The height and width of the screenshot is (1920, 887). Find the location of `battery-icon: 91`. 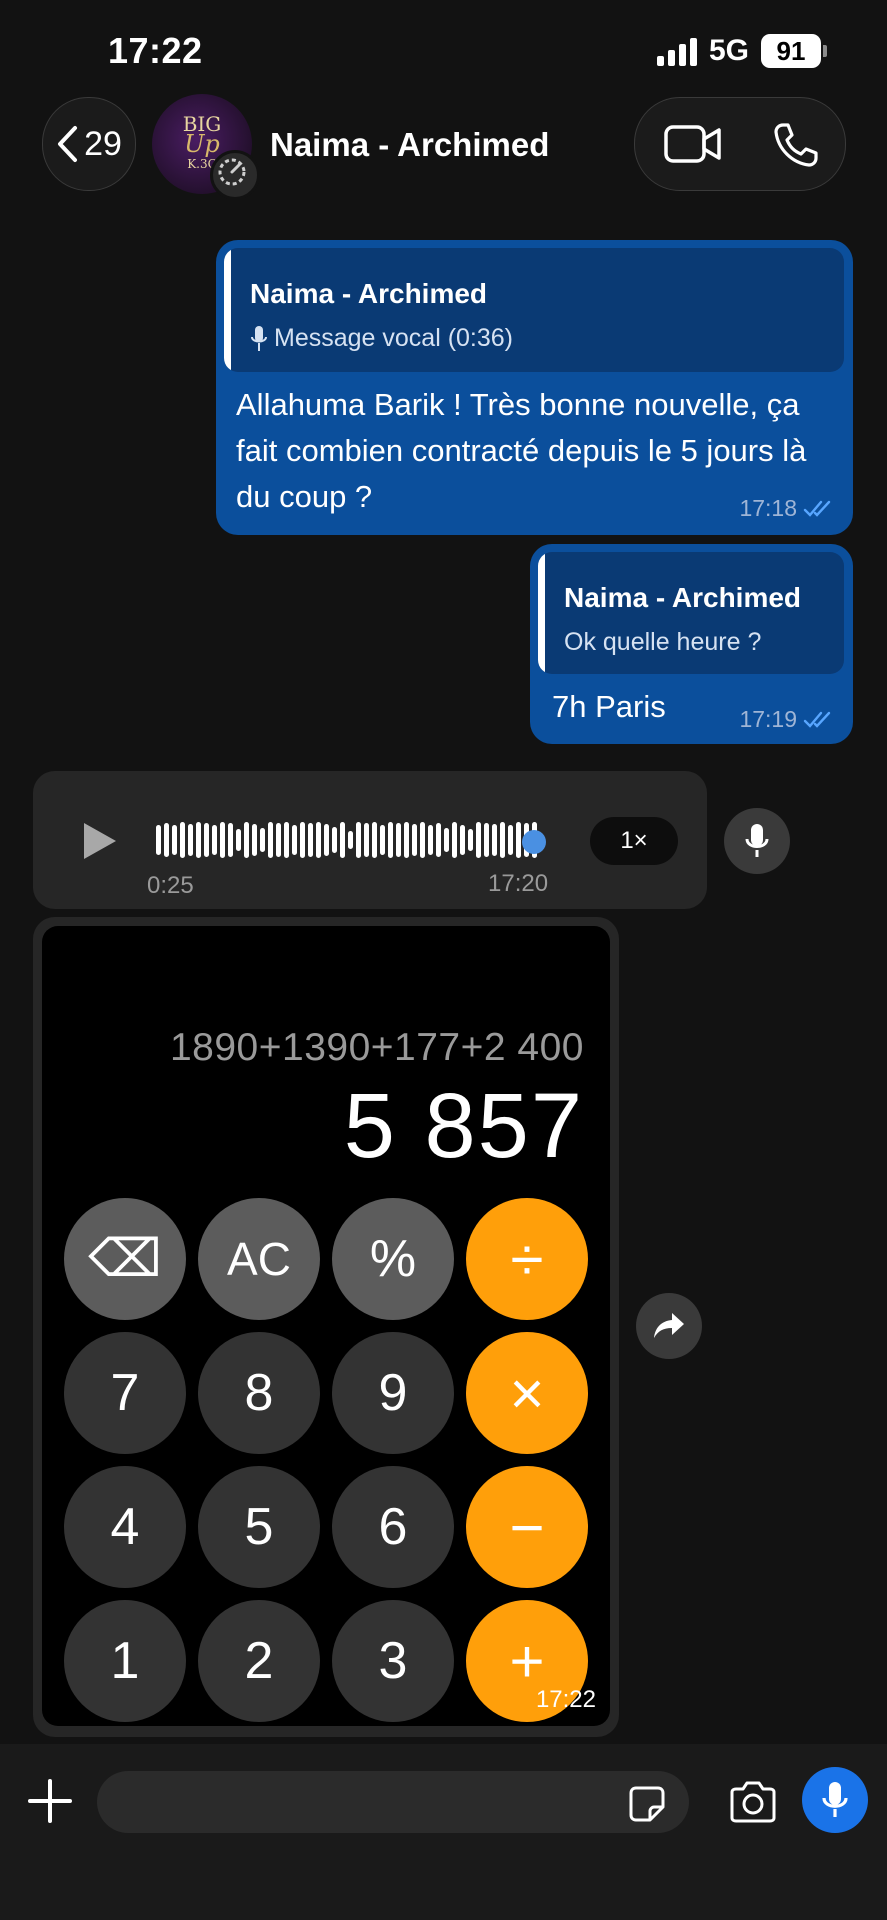

battery-icon: 91 is located at coordinates (794, 51).